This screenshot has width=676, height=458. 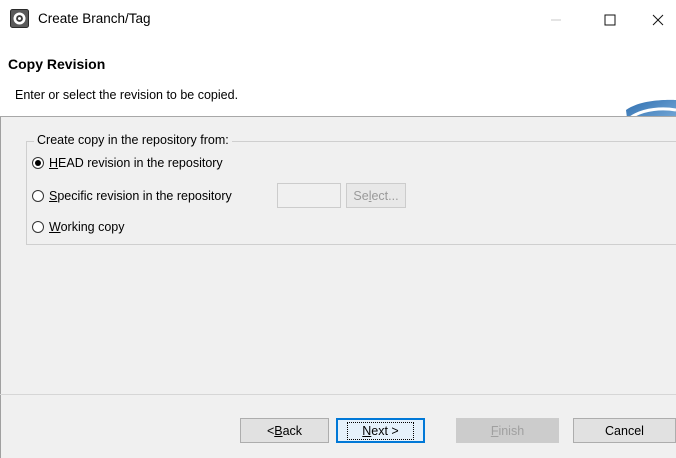 I want to click on close-button, so click(x=657, y=20).